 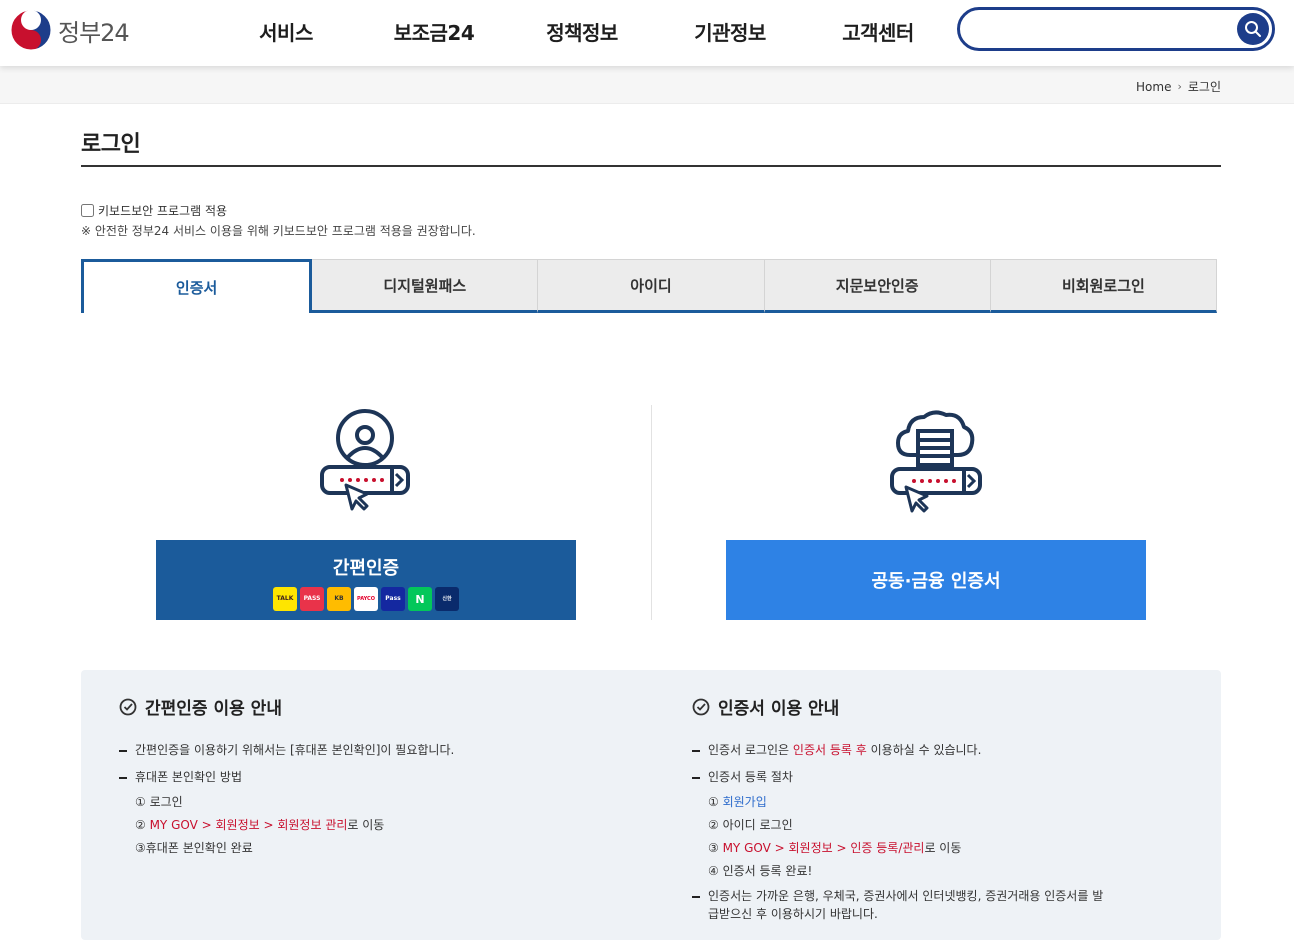 I want to click on logo-text: 정부24, so click(x=94, y=32).